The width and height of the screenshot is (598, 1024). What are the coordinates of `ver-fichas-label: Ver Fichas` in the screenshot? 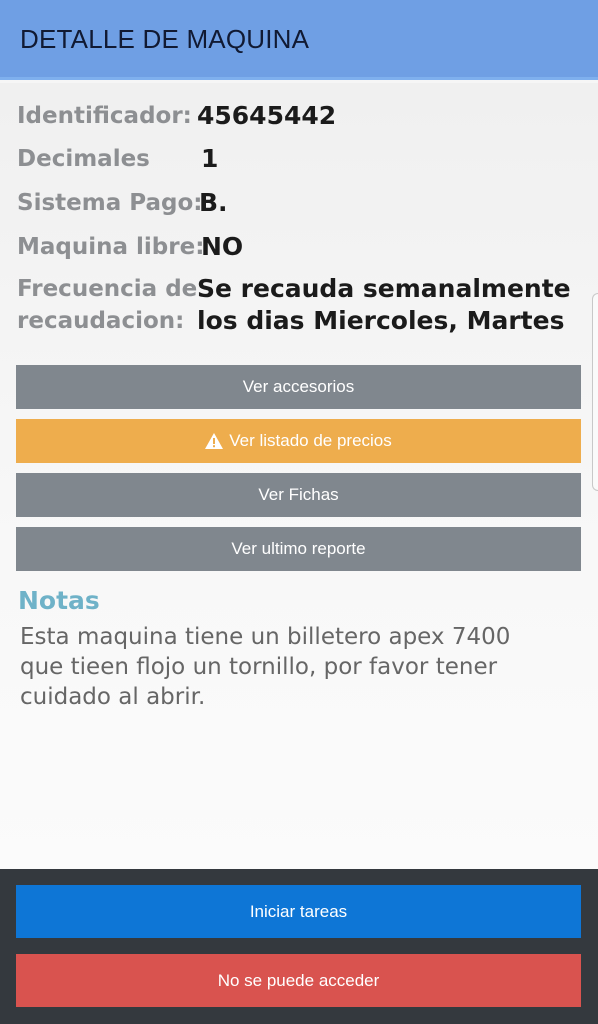 It's located at (298, 494).